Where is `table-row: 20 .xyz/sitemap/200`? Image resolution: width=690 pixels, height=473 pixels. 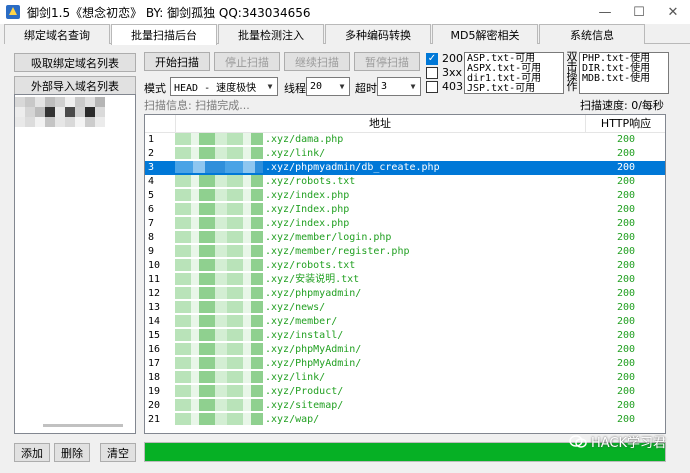
table-row: 20 .xyz/sitemap/200 is located at coordinates (405, 405).